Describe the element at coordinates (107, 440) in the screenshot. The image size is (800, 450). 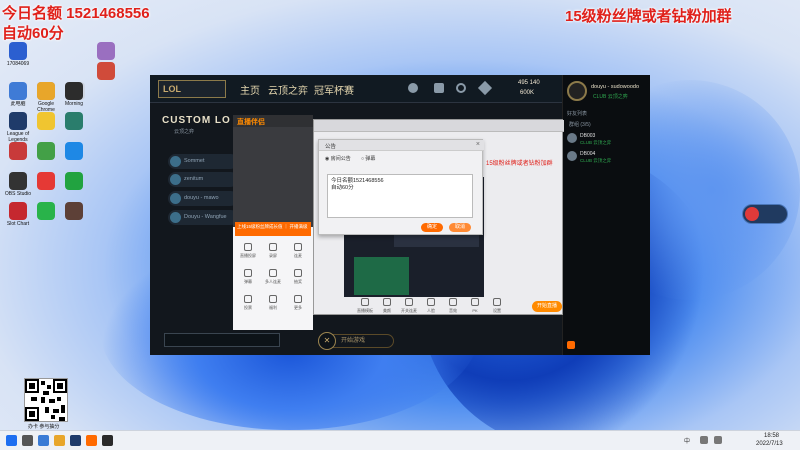
I see `obs-icon` at that location.